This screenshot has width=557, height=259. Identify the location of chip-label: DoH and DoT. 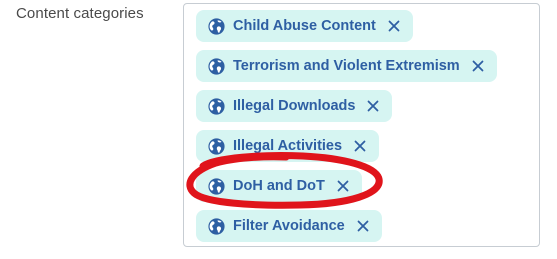
(279, 186).